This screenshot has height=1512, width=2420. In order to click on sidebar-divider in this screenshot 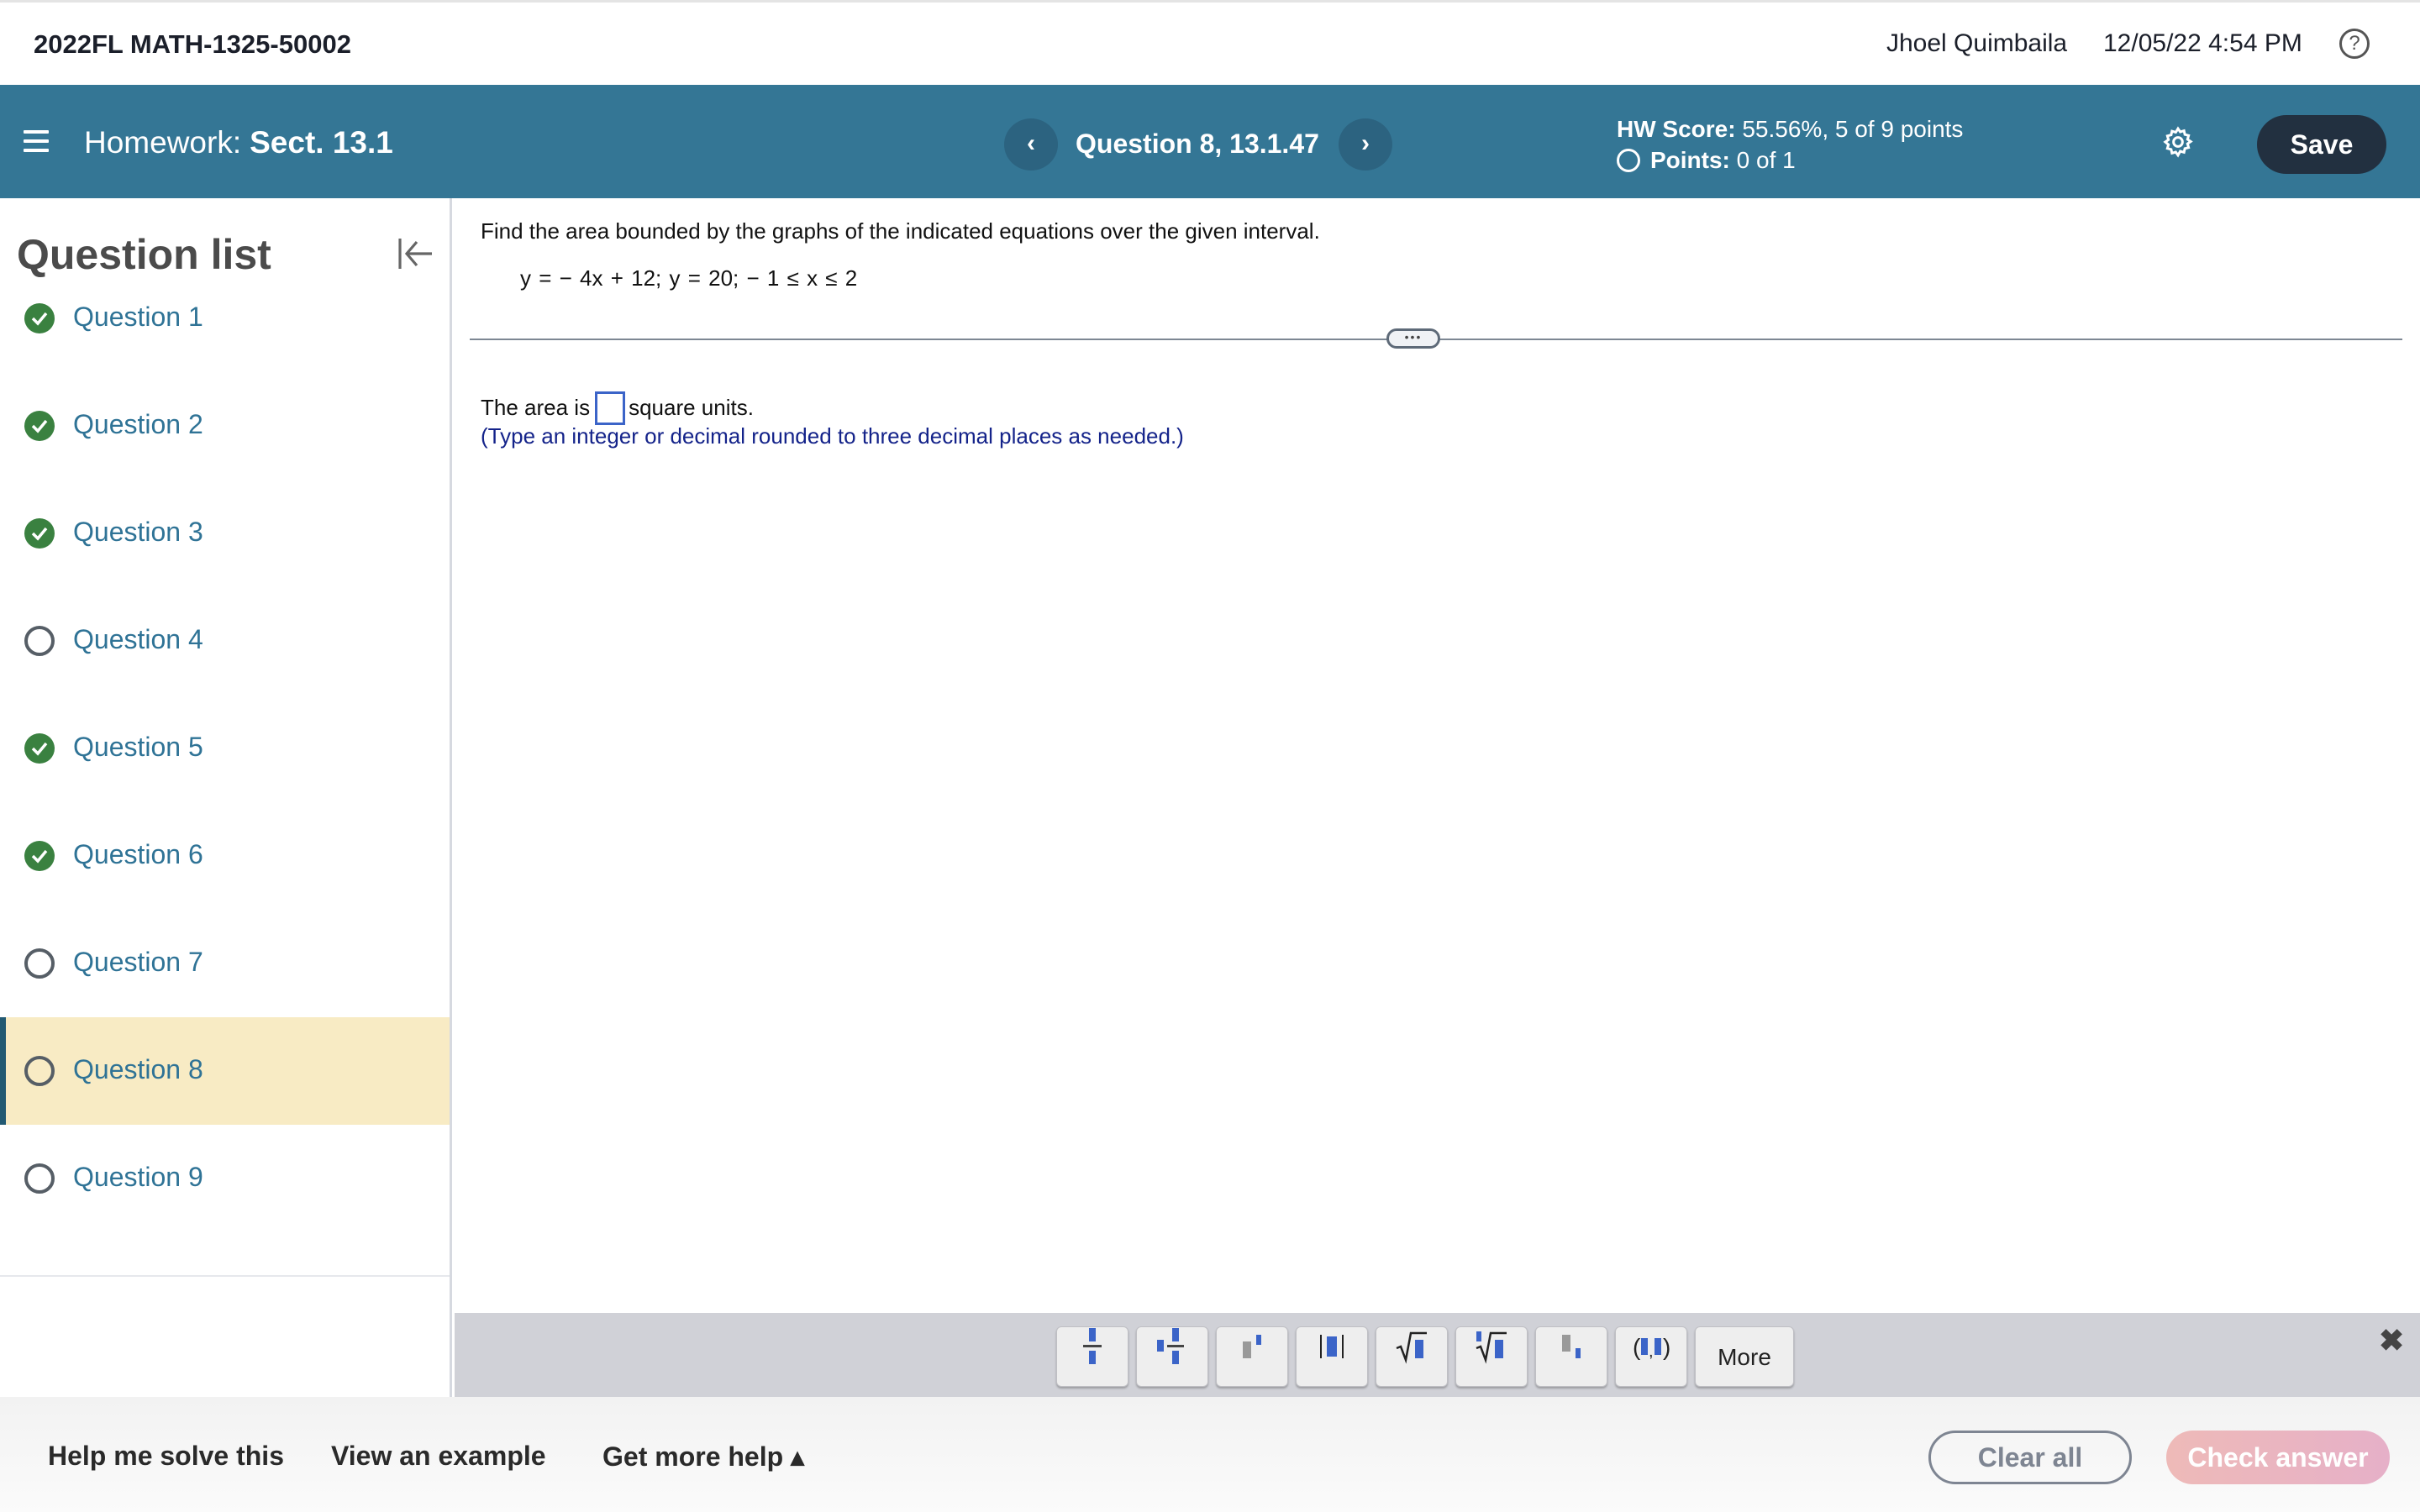, I will do `click(225, 1276)`.